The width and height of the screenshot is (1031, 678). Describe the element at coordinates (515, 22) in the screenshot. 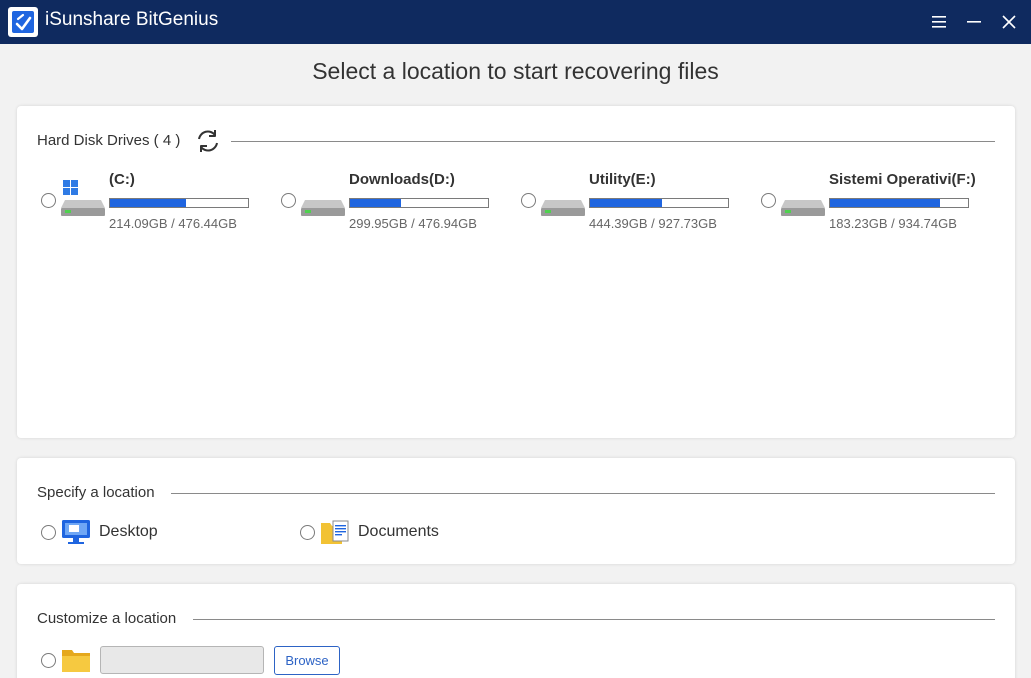

I see `title-bar: iSunshare BitGenius` at that location.